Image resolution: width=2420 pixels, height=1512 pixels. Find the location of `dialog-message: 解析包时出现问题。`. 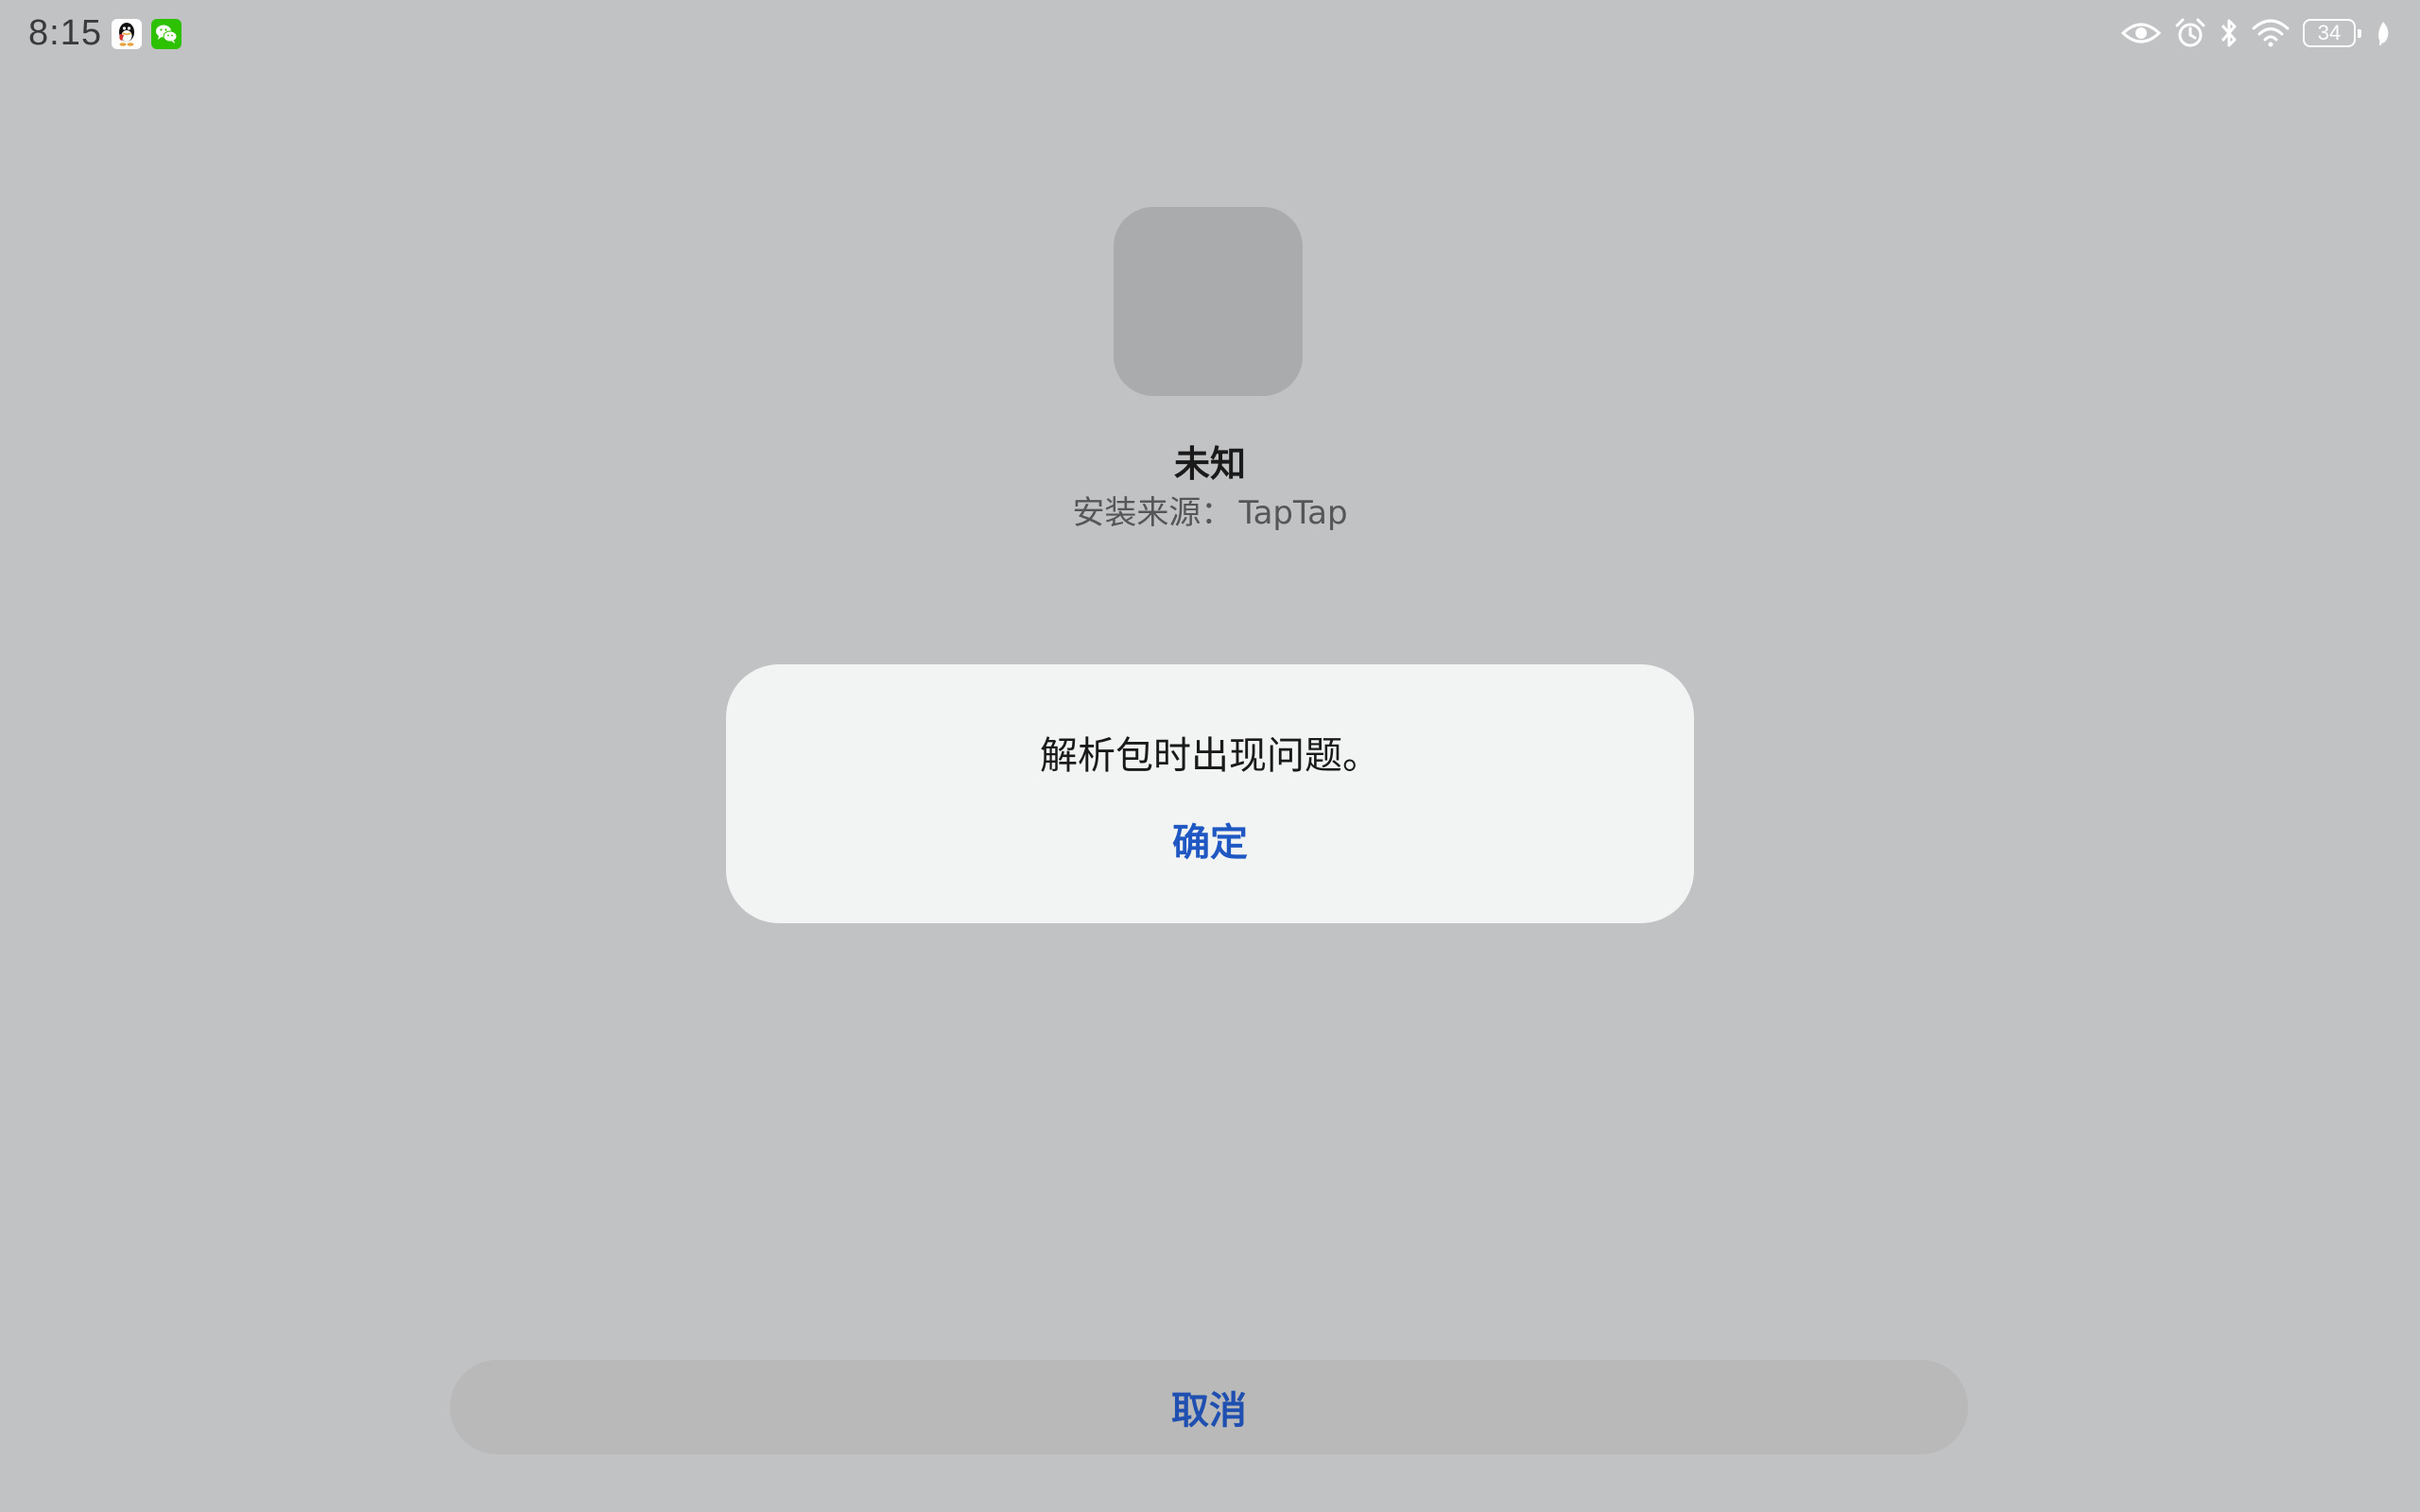

dialog-message: 解析包时出现问题。 is located at coordinates (1210, 756).